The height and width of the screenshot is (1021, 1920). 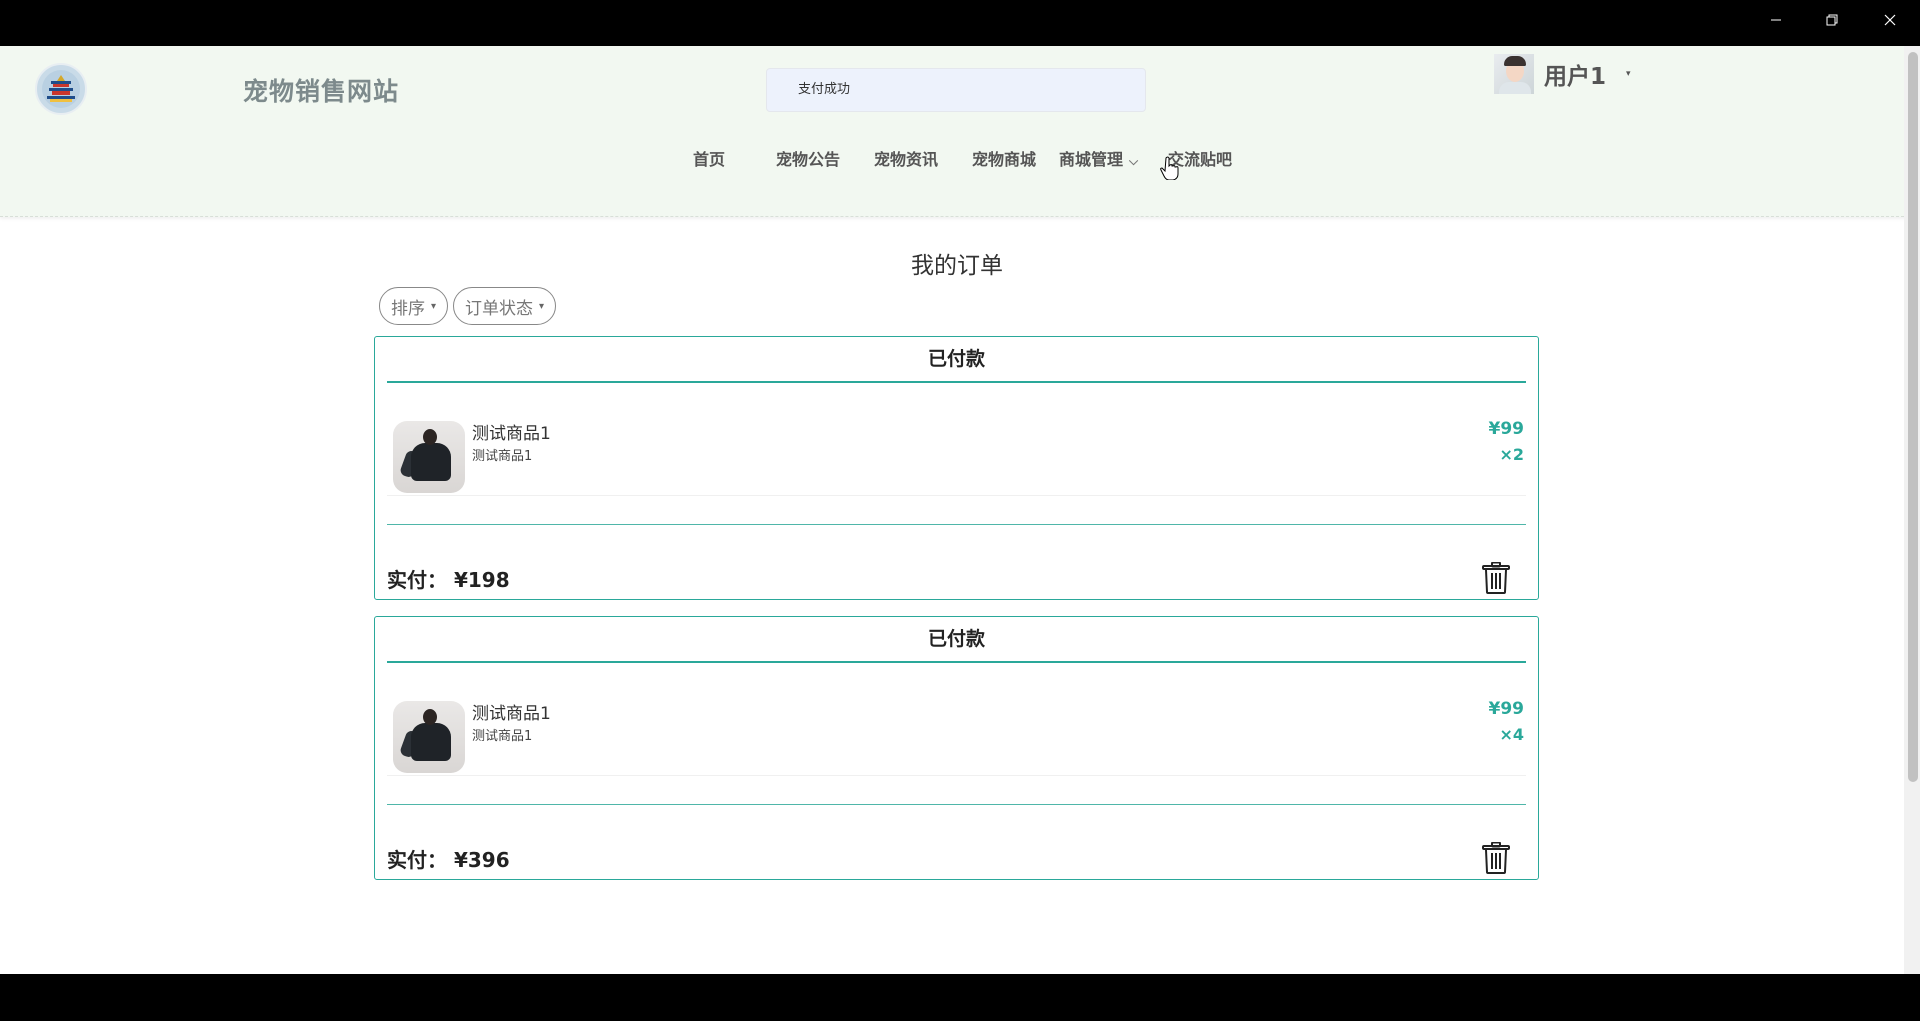 I want to click on window-titlebar, so click(x=960, y=23).